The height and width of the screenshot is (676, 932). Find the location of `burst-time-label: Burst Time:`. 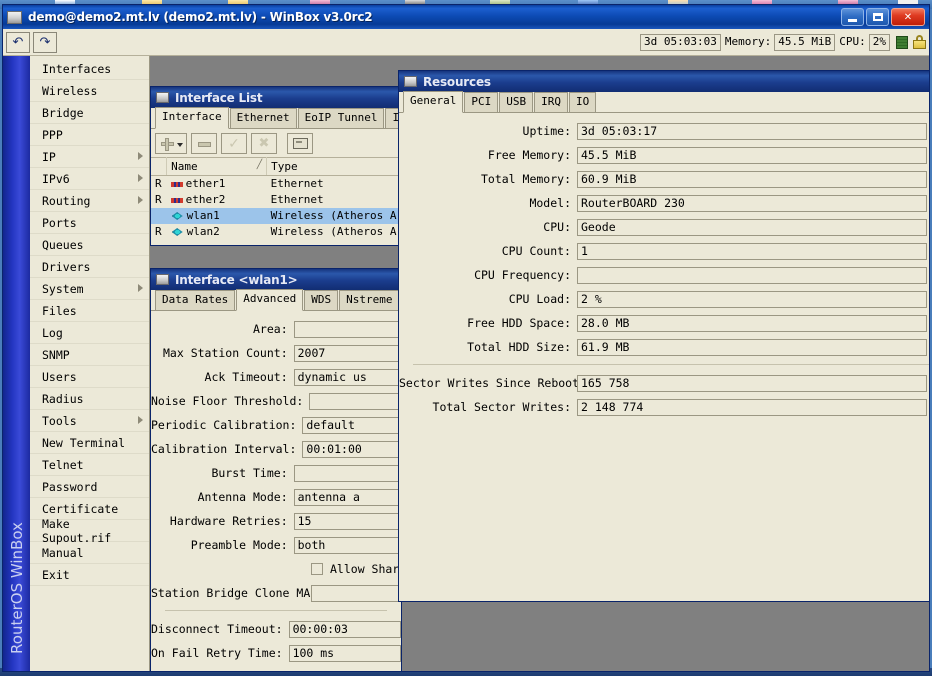

burst-time-label: Burst Time: is located at coordinates (249, 473).